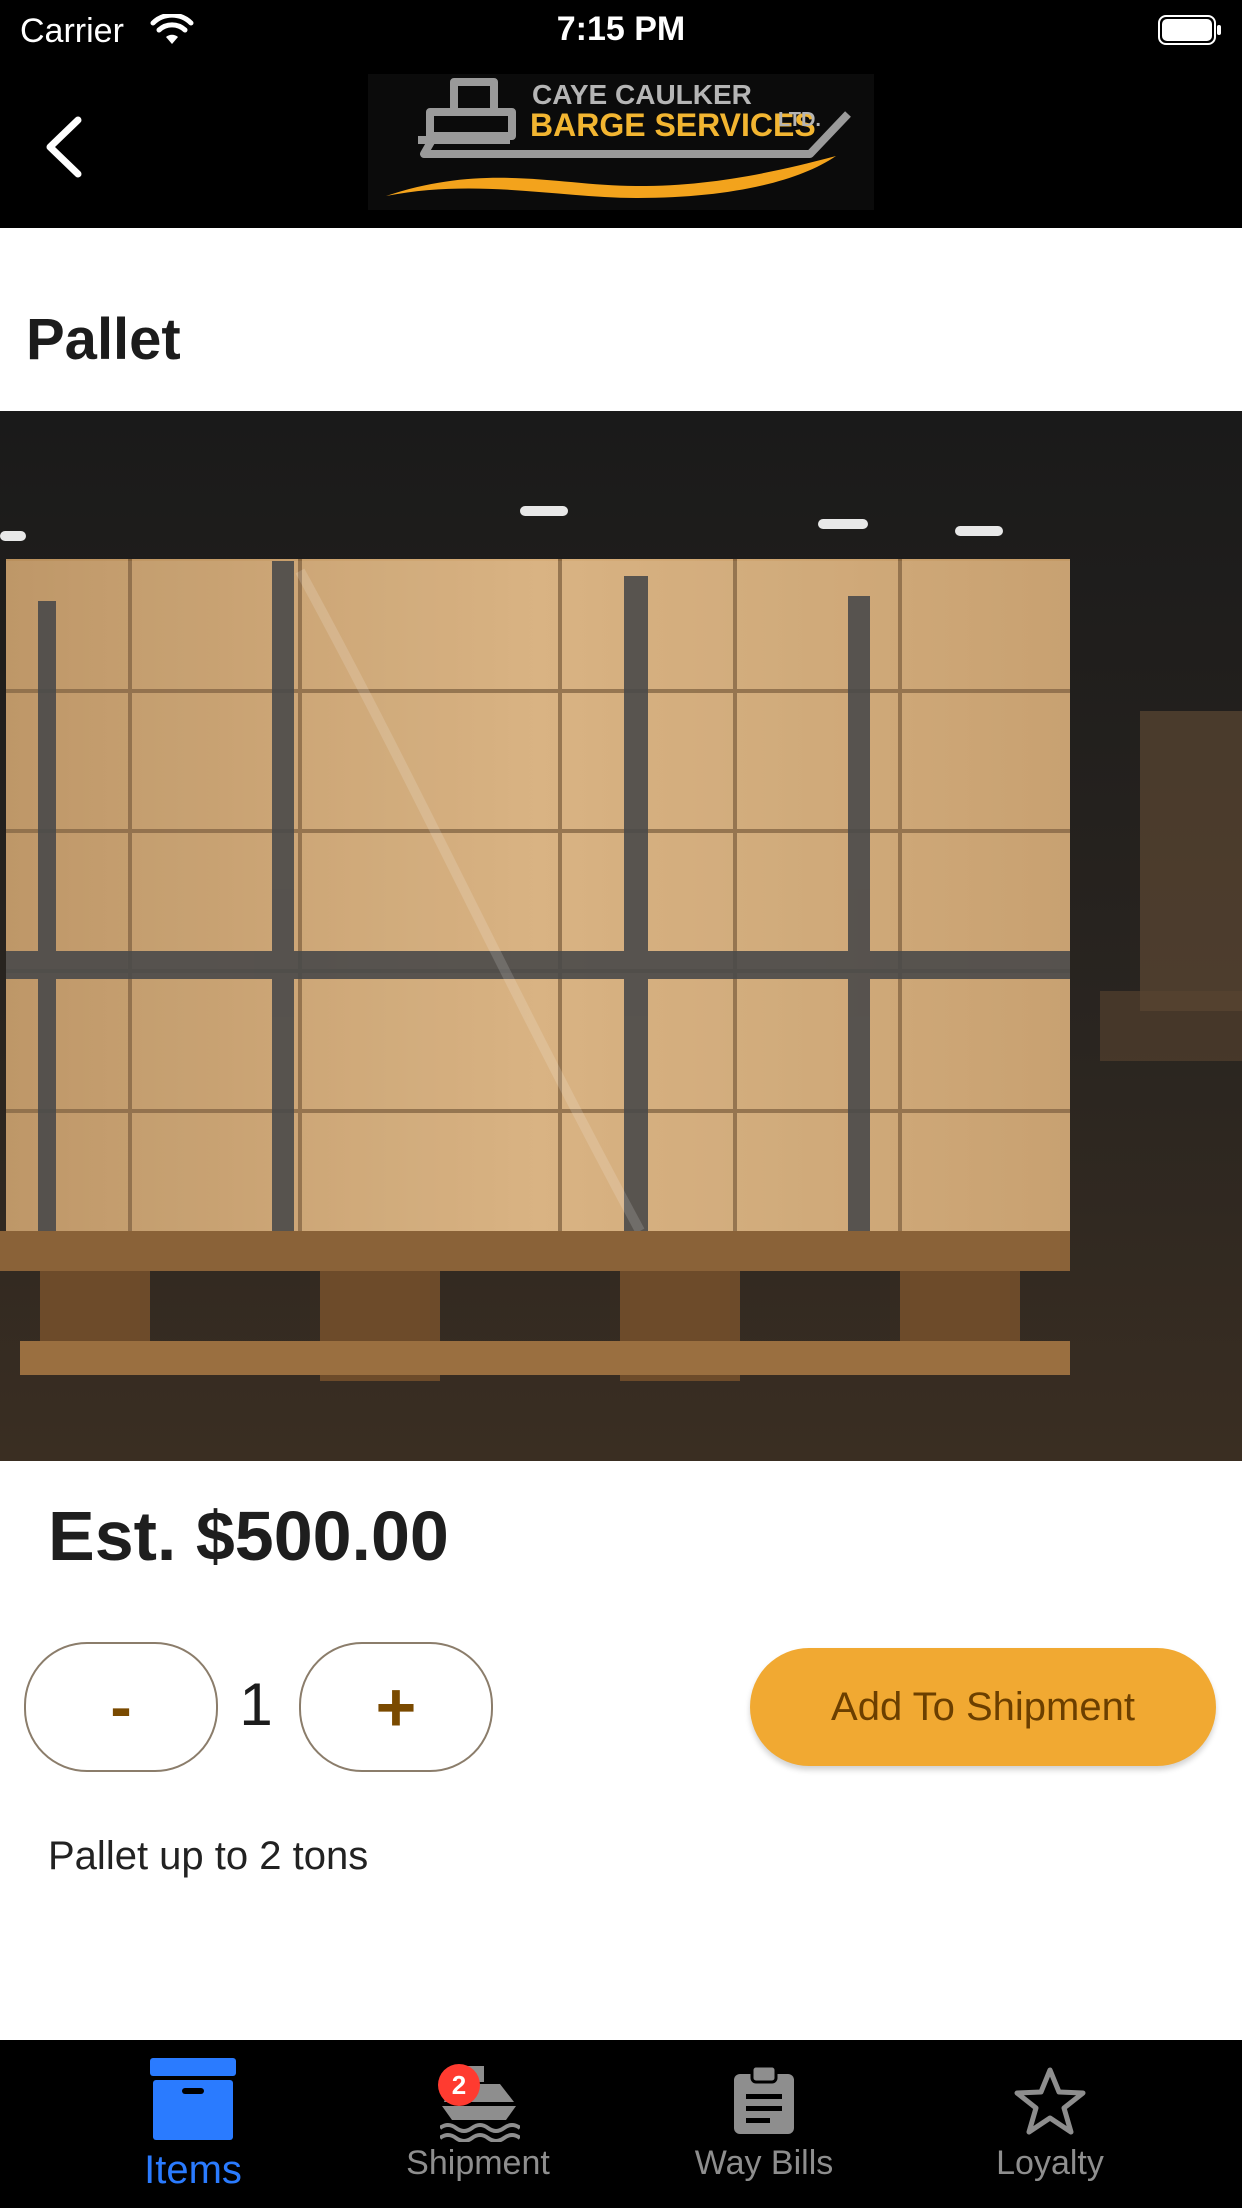 The height and width of the screenshot is (2208, 1242). What do you see at coordinates (1050, 2163) in the screenshot?
I see `tab-loyalty-label: Loyalty` at bounding box center [1050, 2163].